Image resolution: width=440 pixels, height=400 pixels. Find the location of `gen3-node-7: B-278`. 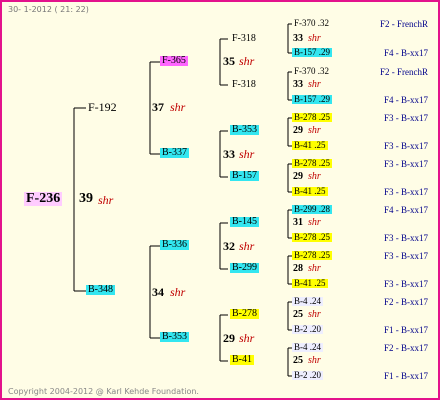

gen3-node-7: B-278 is located at coordinates (244, 314).